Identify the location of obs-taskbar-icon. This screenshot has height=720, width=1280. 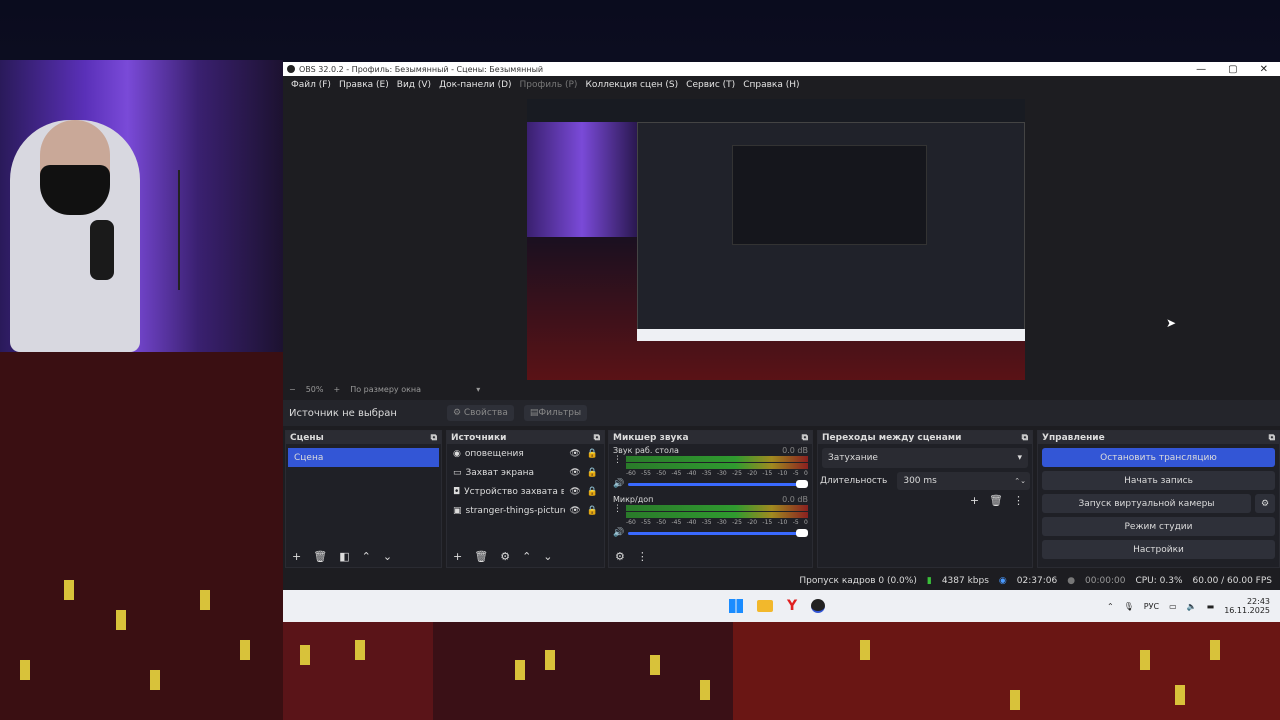
(818, 606).